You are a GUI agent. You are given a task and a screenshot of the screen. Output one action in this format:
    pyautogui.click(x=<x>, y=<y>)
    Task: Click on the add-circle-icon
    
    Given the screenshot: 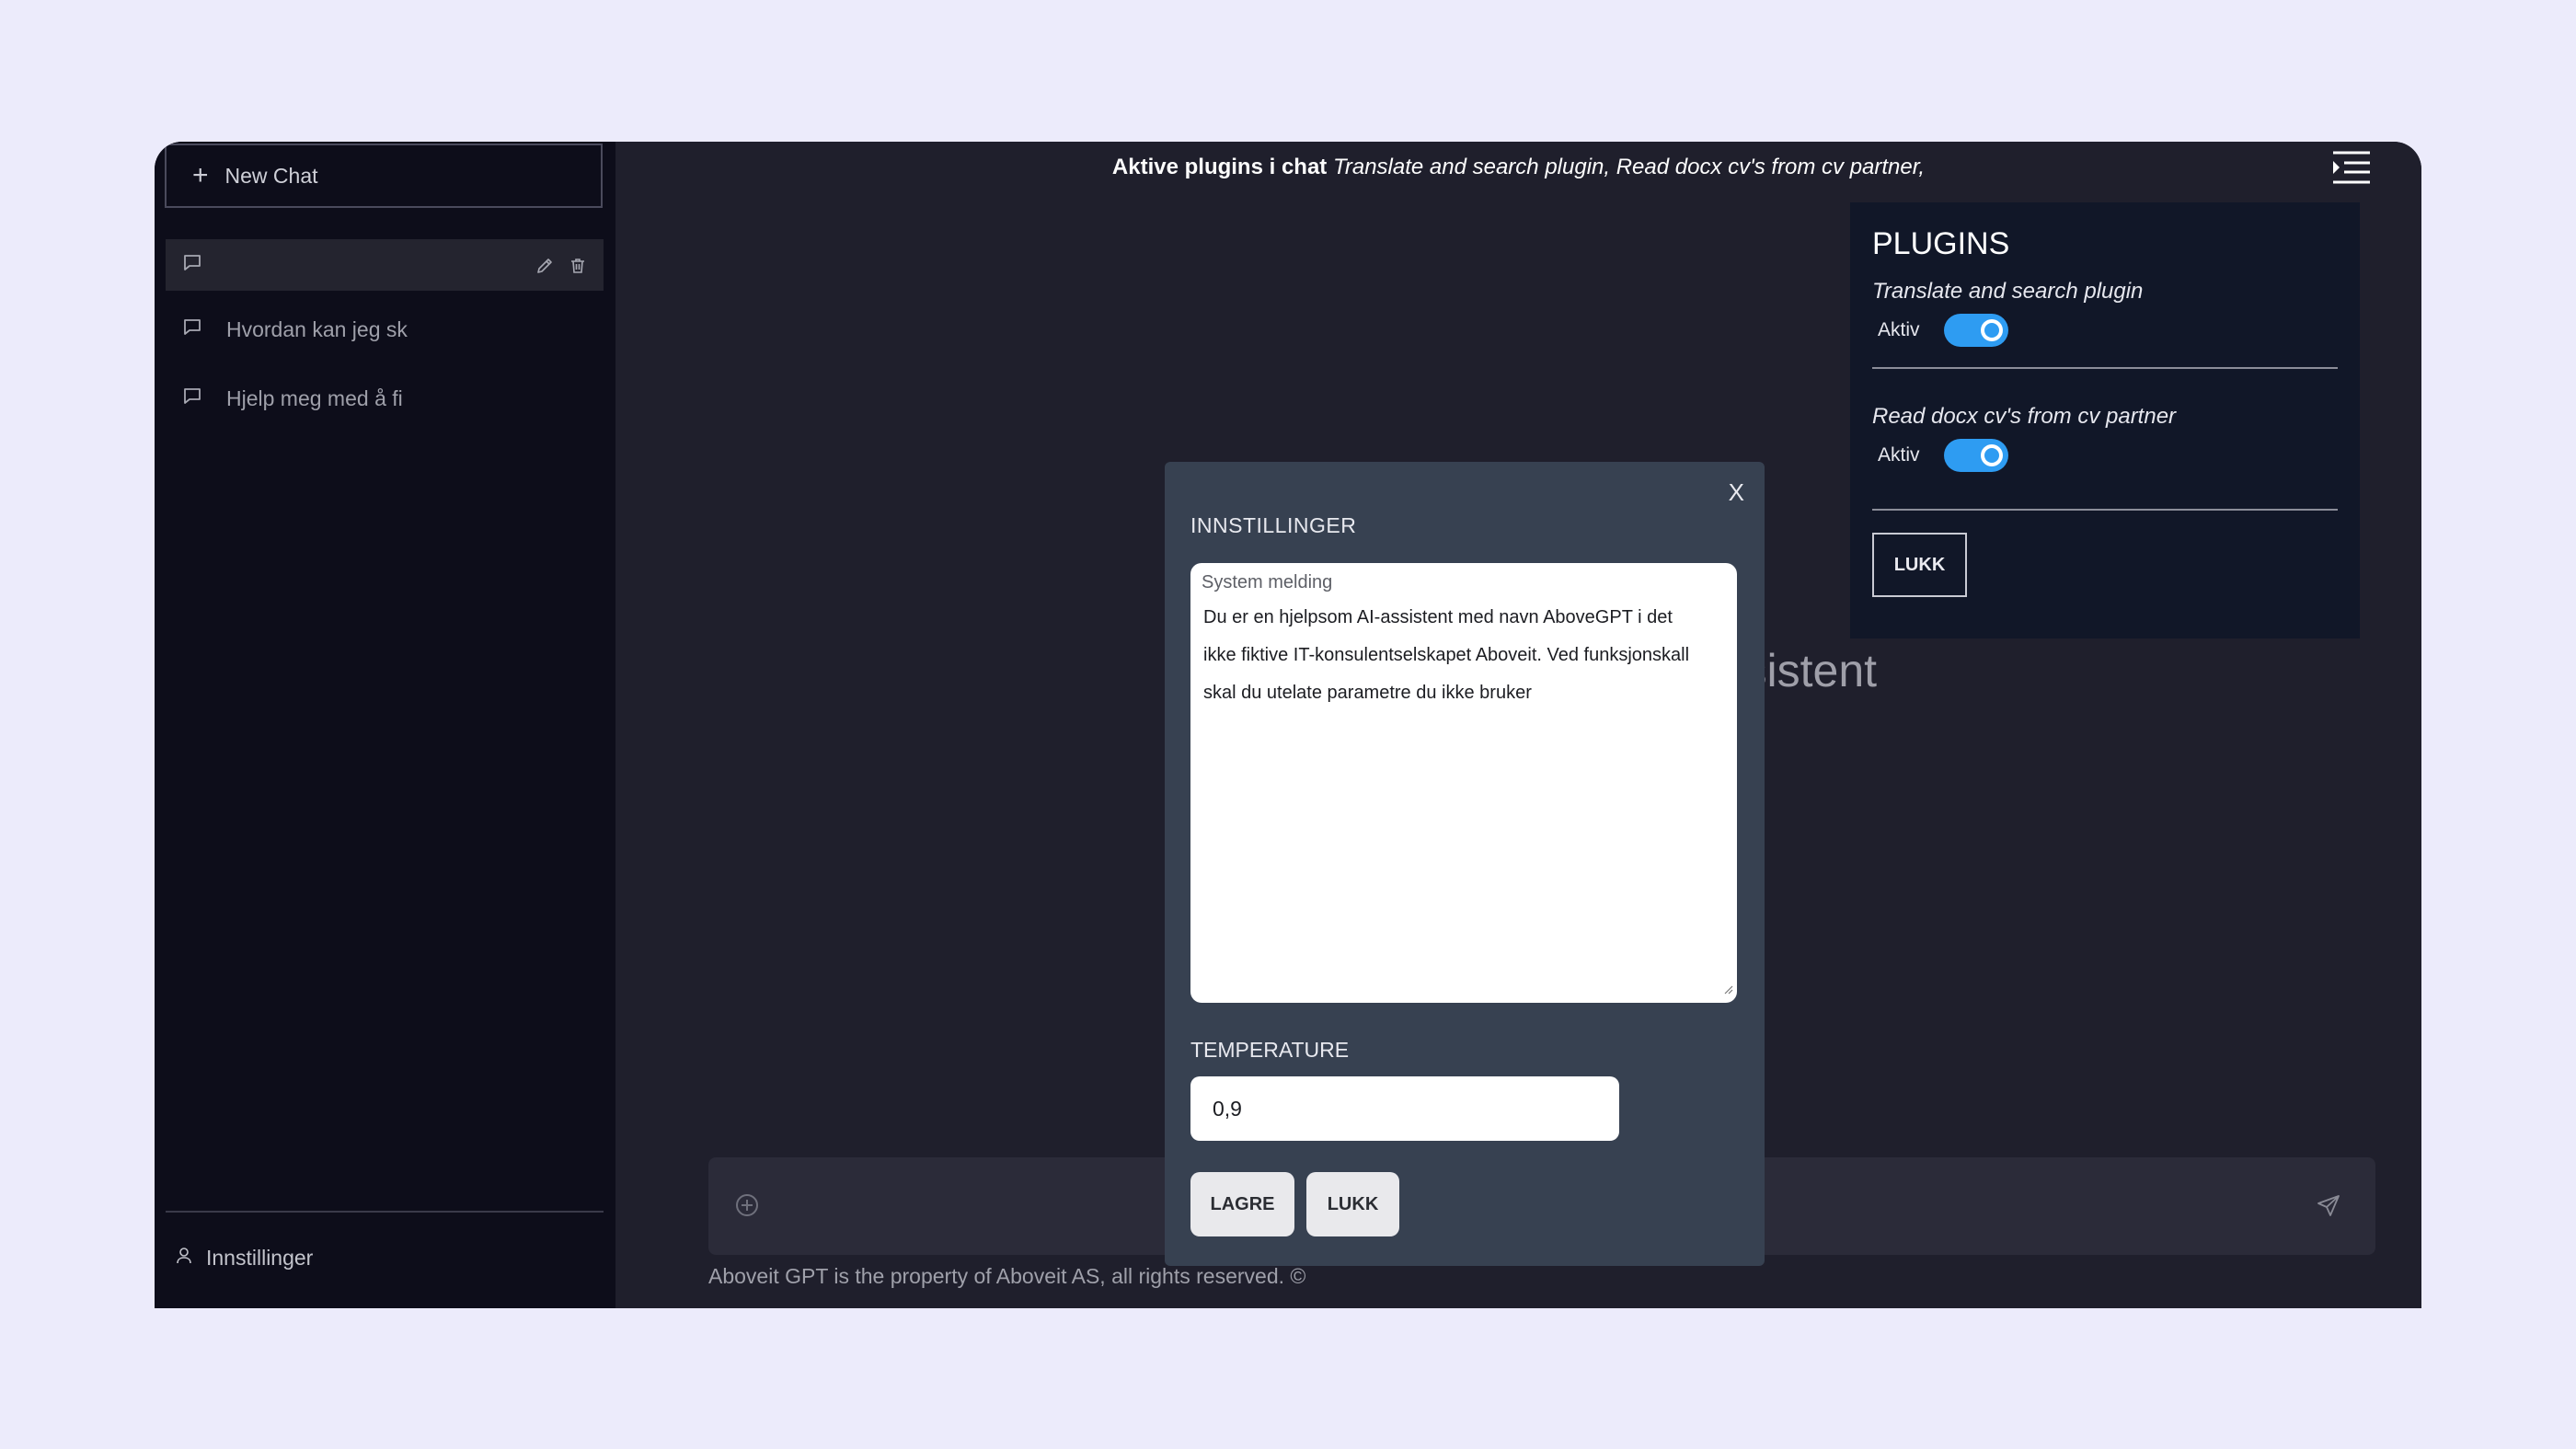 What is the action you would take?
    pyautogui.click(x=747, y=1207)
    